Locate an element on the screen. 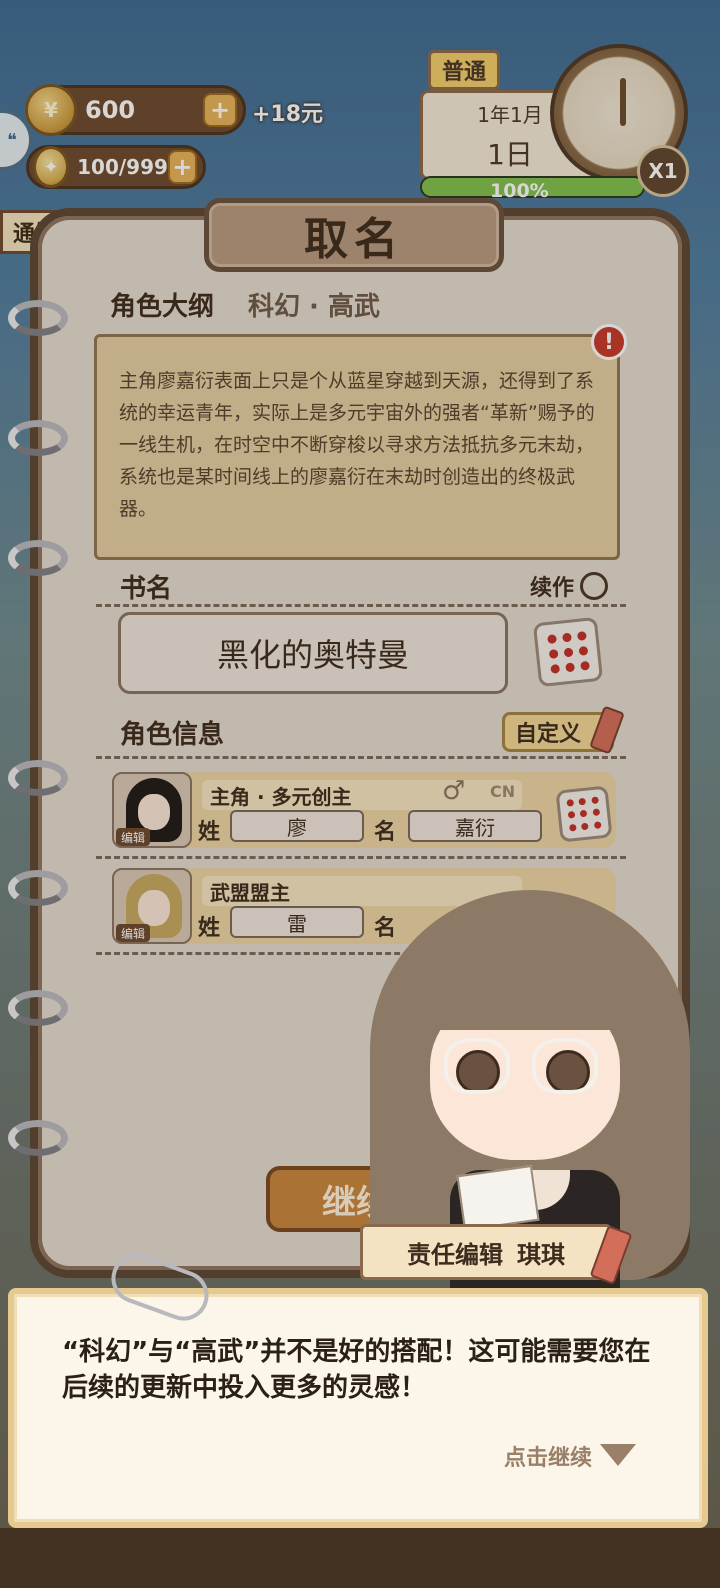  coin-counter: ¥ 600 + is located at coordinates (135, 110).